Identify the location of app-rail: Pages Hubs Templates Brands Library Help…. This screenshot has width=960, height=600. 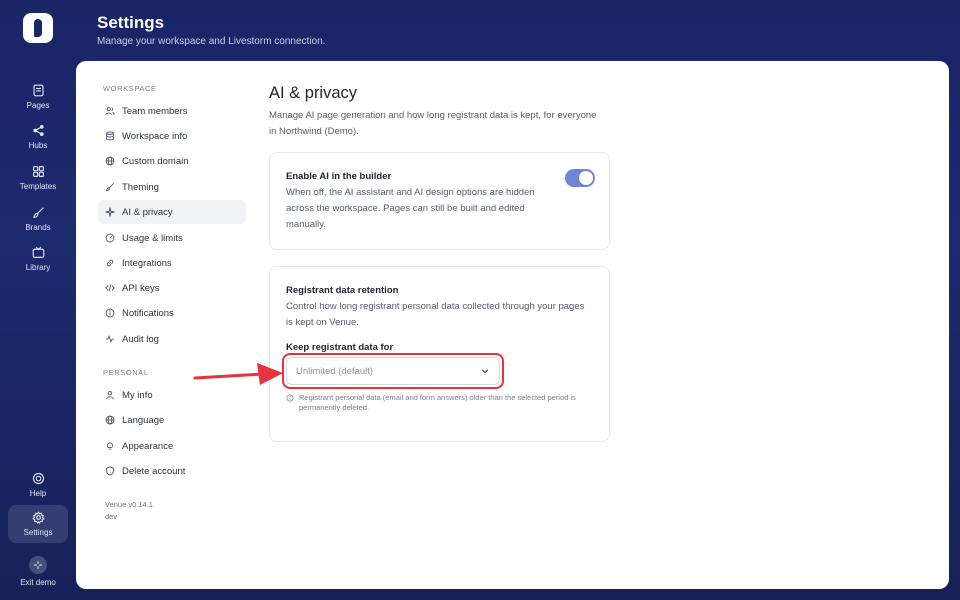
(38, 300).